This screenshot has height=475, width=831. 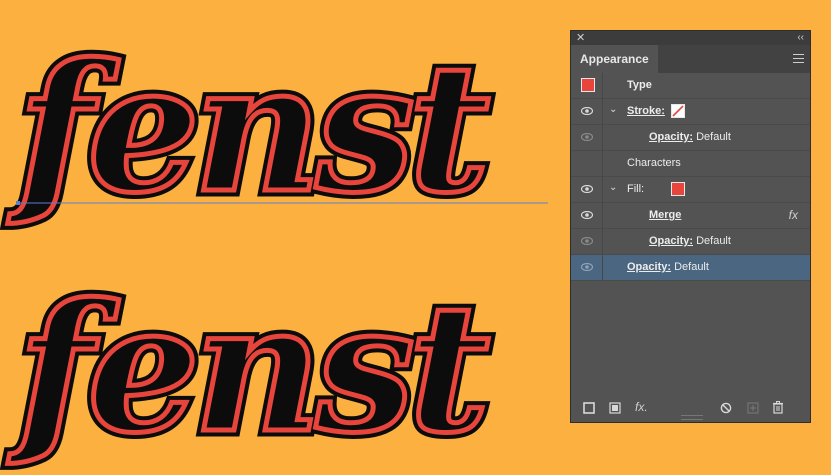 What do you see at coordinates (798, 60) in the screenshot?
I see `panel-menu-icon` at bounding box center [798, 60].